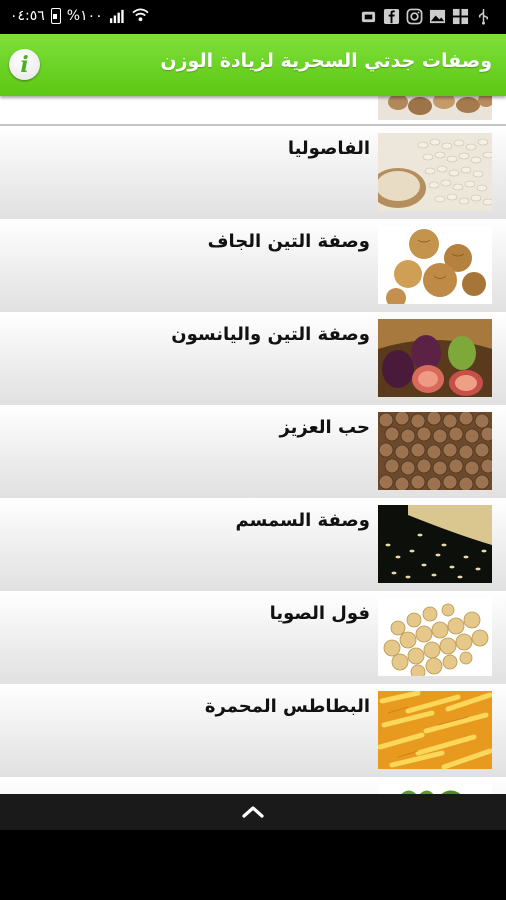  What do you see at coordinates (435, 358) in the screenshot?
I see `fresh-figs-thumbnail` at bounding box center [435, 358].